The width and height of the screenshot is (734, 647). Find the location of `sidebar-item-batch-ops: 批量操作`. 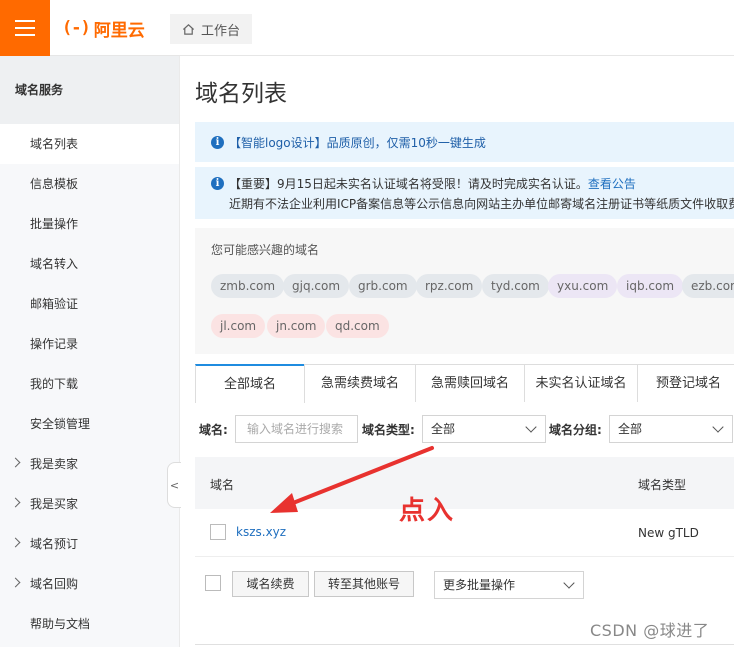

sidebar-item-batch-ops: 批量操作 is located at coordinates (89, 224).